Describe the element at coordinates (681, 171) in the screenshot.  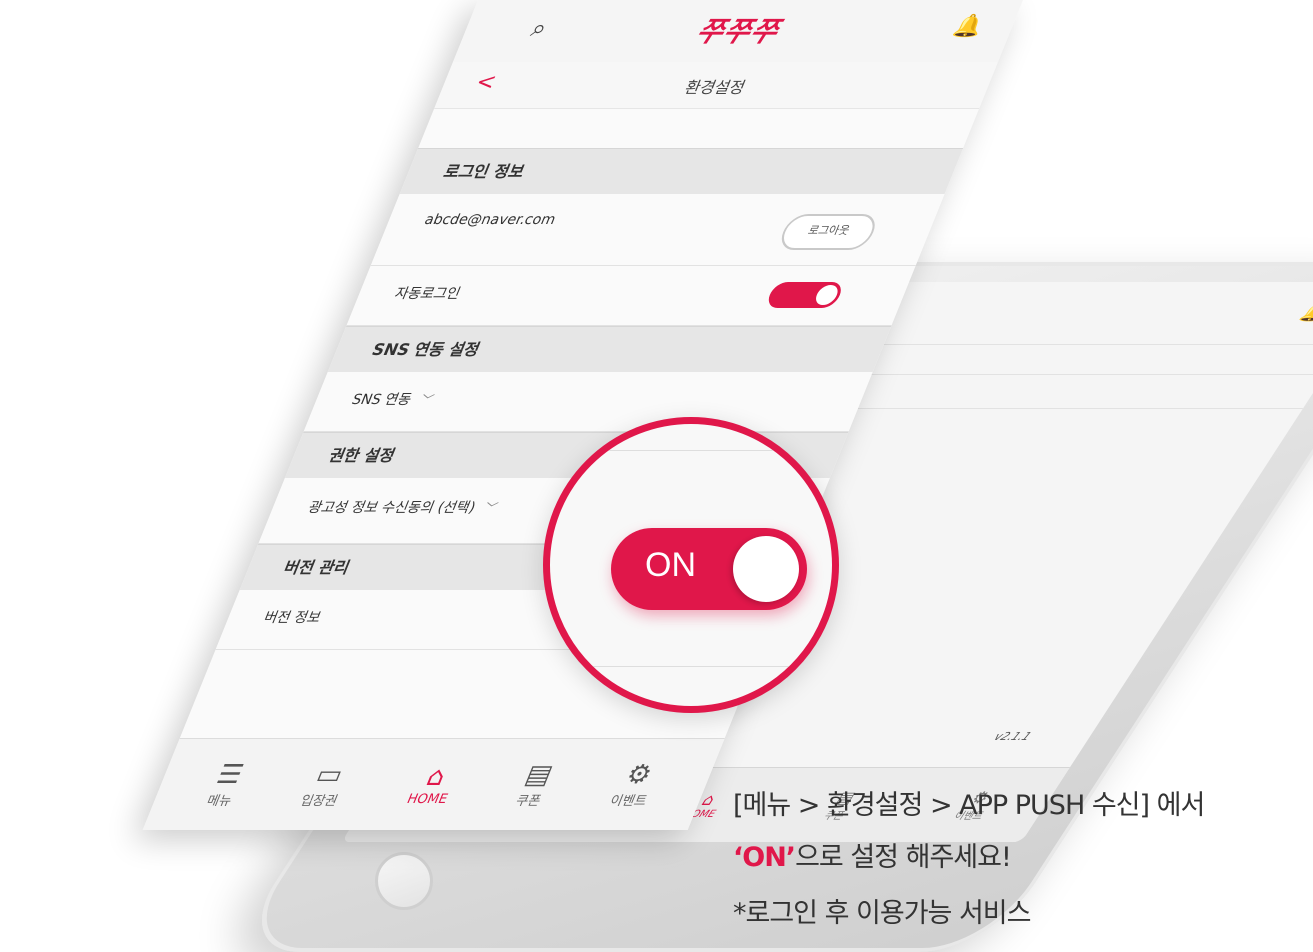
I see `section-title: 로그인 정보` at that location.